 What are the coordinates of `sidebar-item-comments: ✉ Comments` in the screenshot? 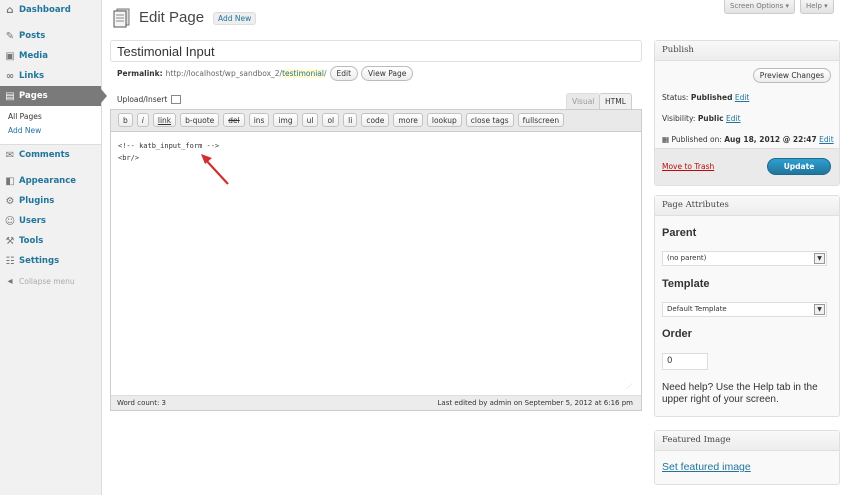 It's located at (50, 155).